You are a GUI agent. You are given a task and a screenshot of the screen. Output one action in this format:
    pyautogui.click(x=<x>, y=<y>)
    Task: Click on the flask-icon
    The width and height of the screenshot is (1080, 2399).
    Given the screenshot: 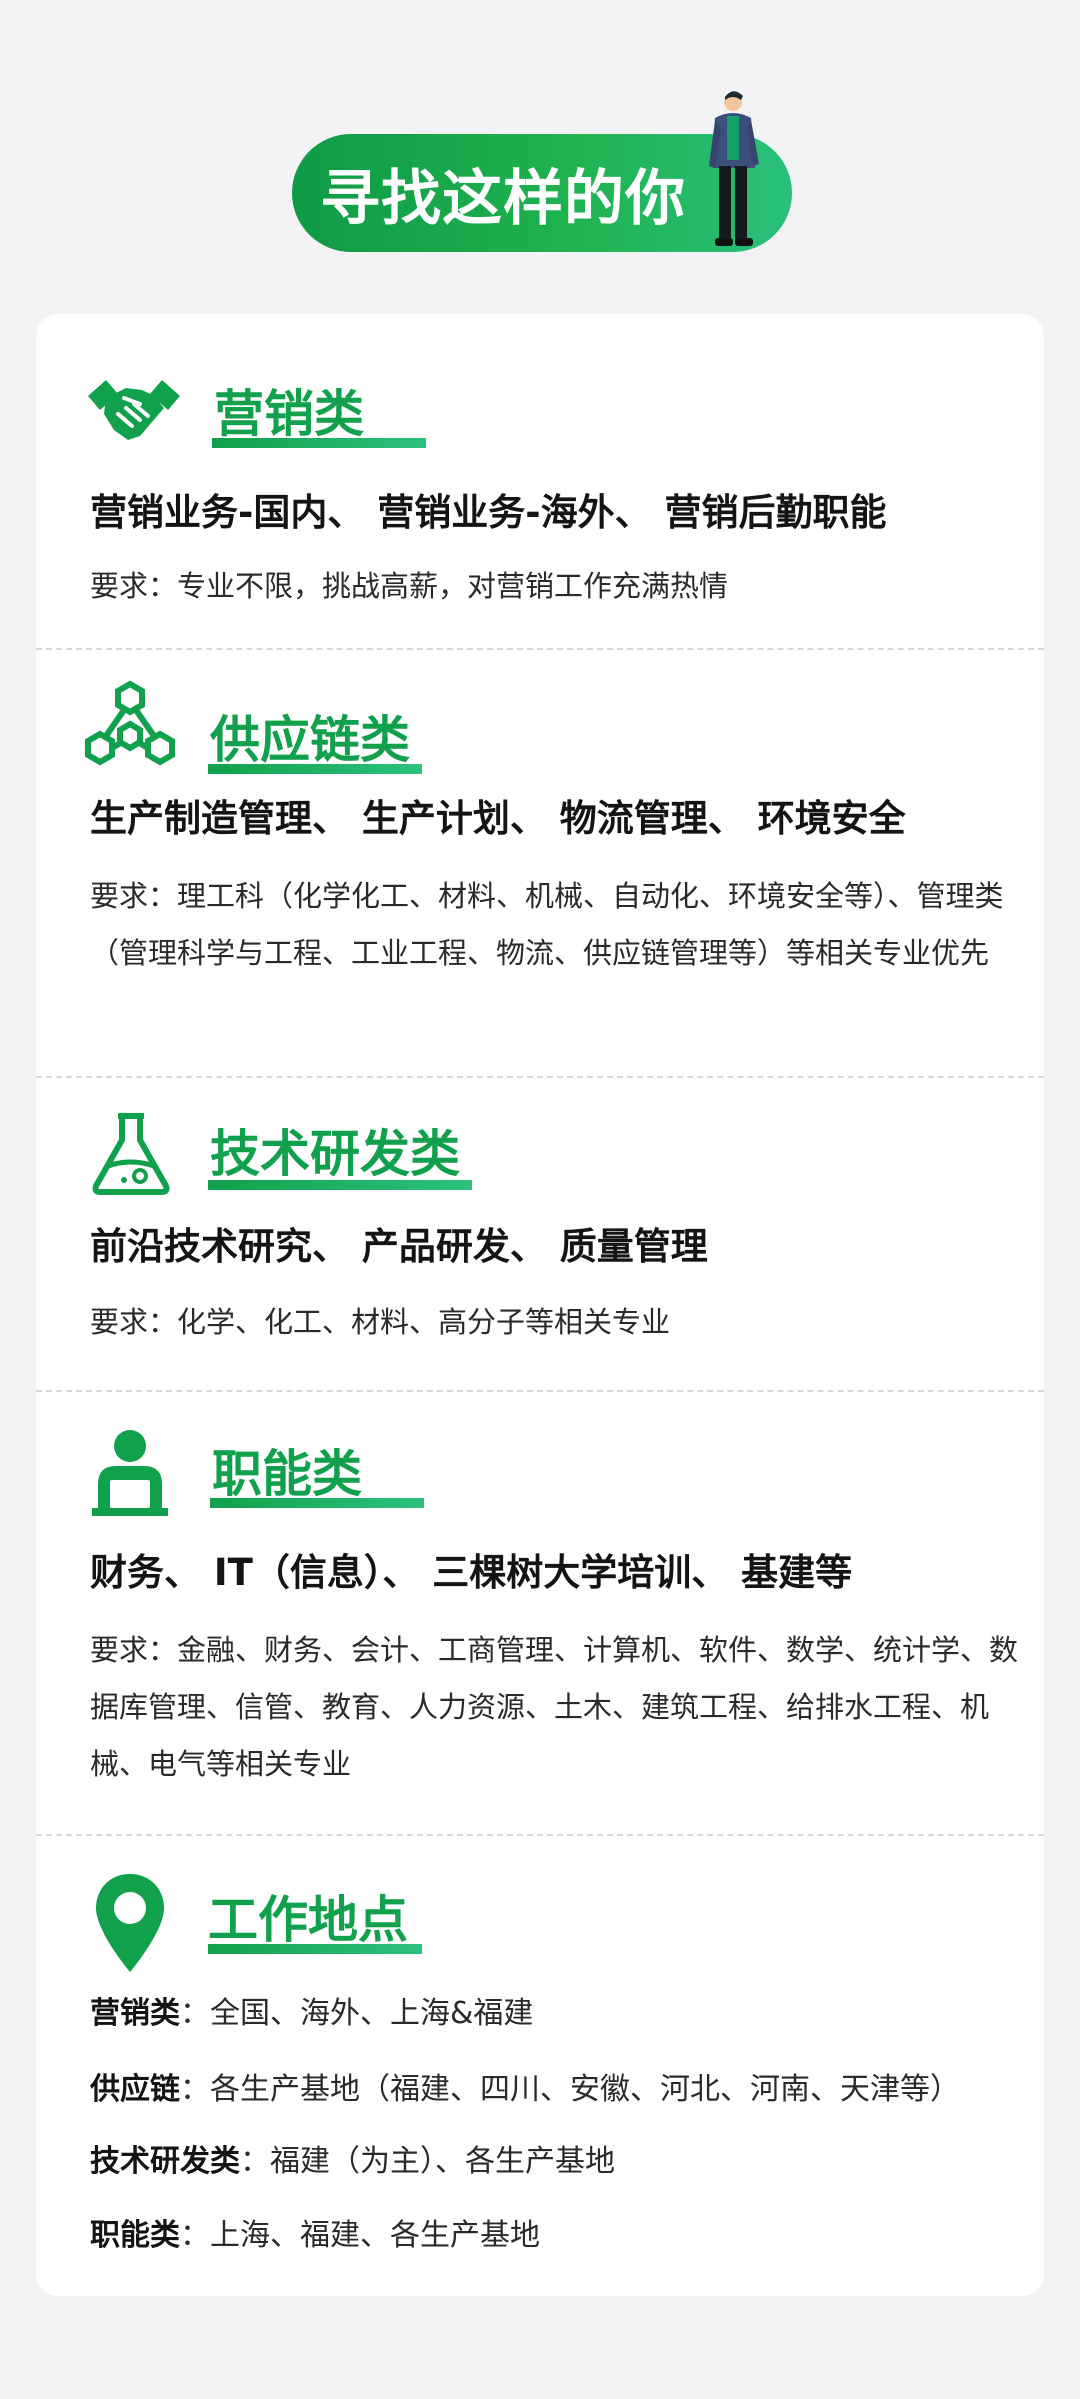 What is the action you would take?
    pyautogui.click(x=131, y=1154)
    